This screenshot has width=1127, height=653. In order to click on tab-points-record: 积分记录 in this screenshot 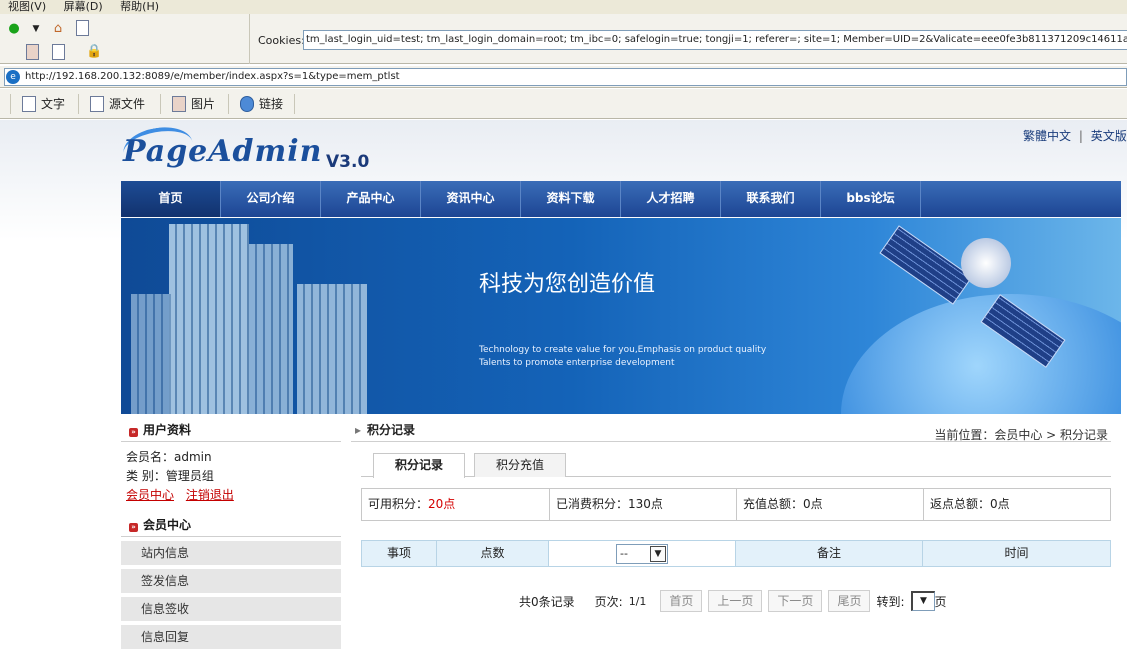, I will do `click(419, 465)`.